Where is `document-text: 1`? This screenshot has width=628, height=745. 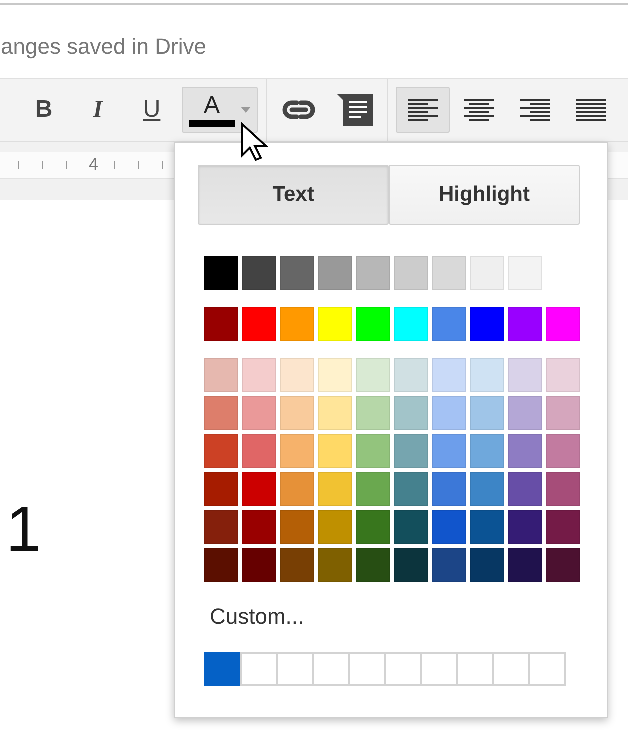 document-text: 1 is located at coordinates (24, 529).